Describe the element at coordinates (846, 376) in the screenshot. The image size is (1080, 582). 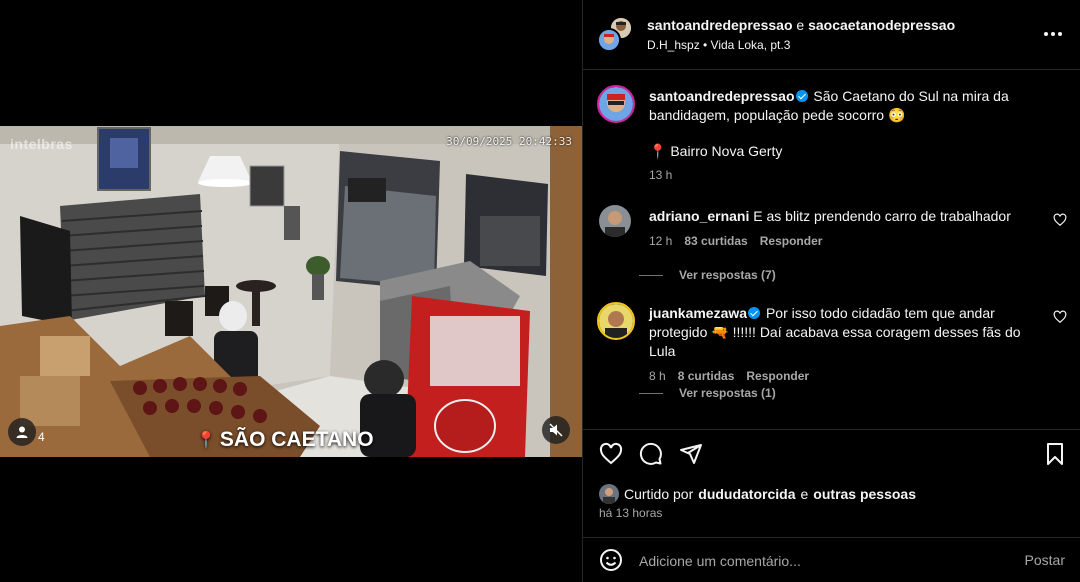
I see `comment-meta: 8 h 8 curtidas Responder` at that location.